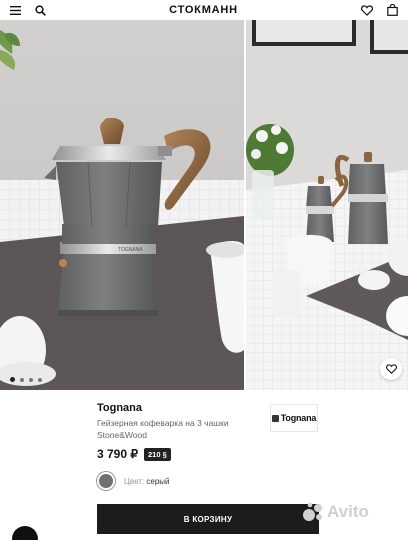  What do you see at coordinates (25, 533) in the screenshot?
I see `chat-button` at bounding box center [25, 533].